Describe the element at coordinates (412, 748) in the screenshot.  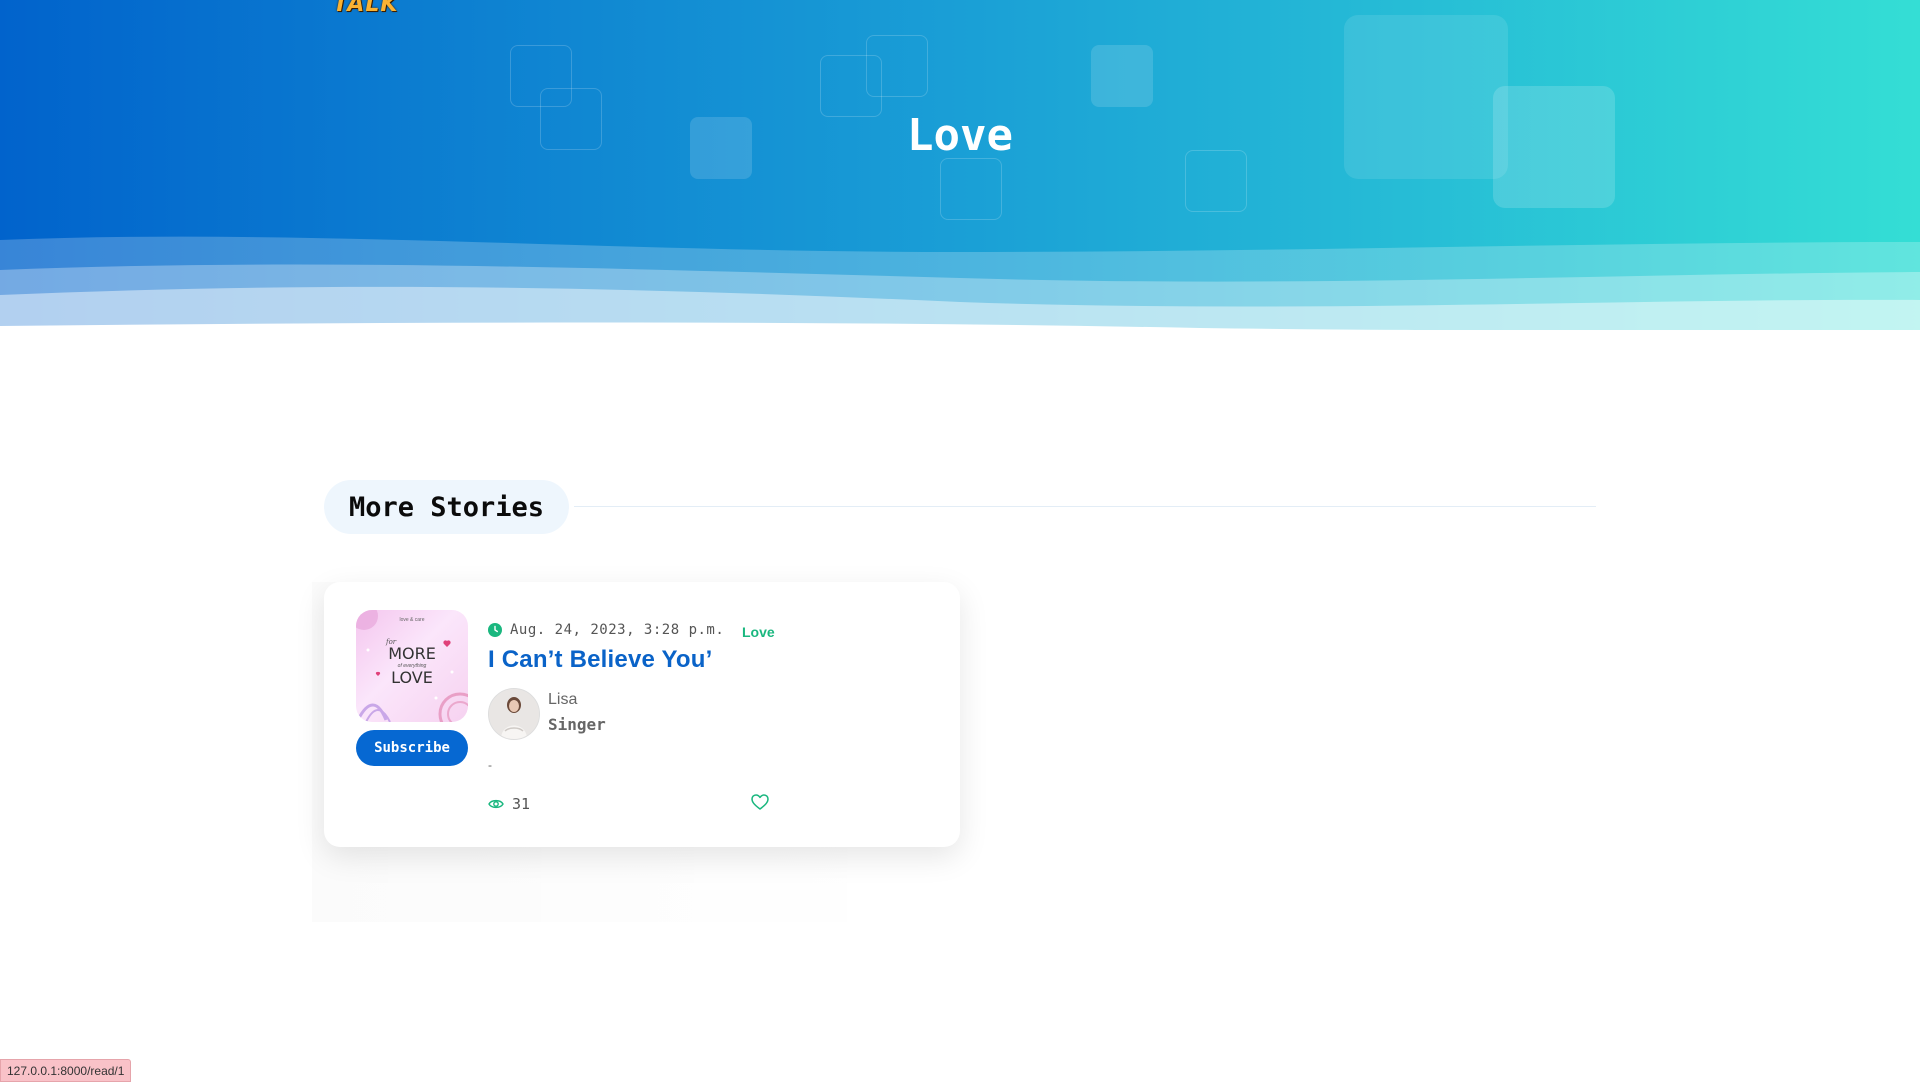
I see `subscribe-button: Subscribe` at that location.